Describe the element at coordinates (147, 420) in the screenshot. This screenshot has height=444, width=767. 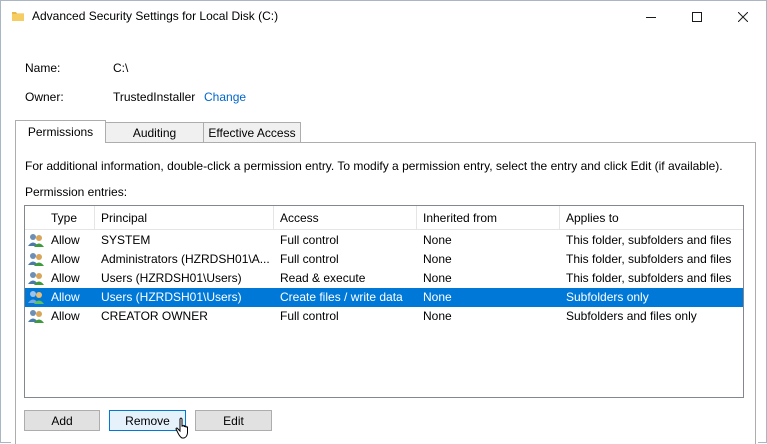
I see `remove-button-label: Remove` at that location.